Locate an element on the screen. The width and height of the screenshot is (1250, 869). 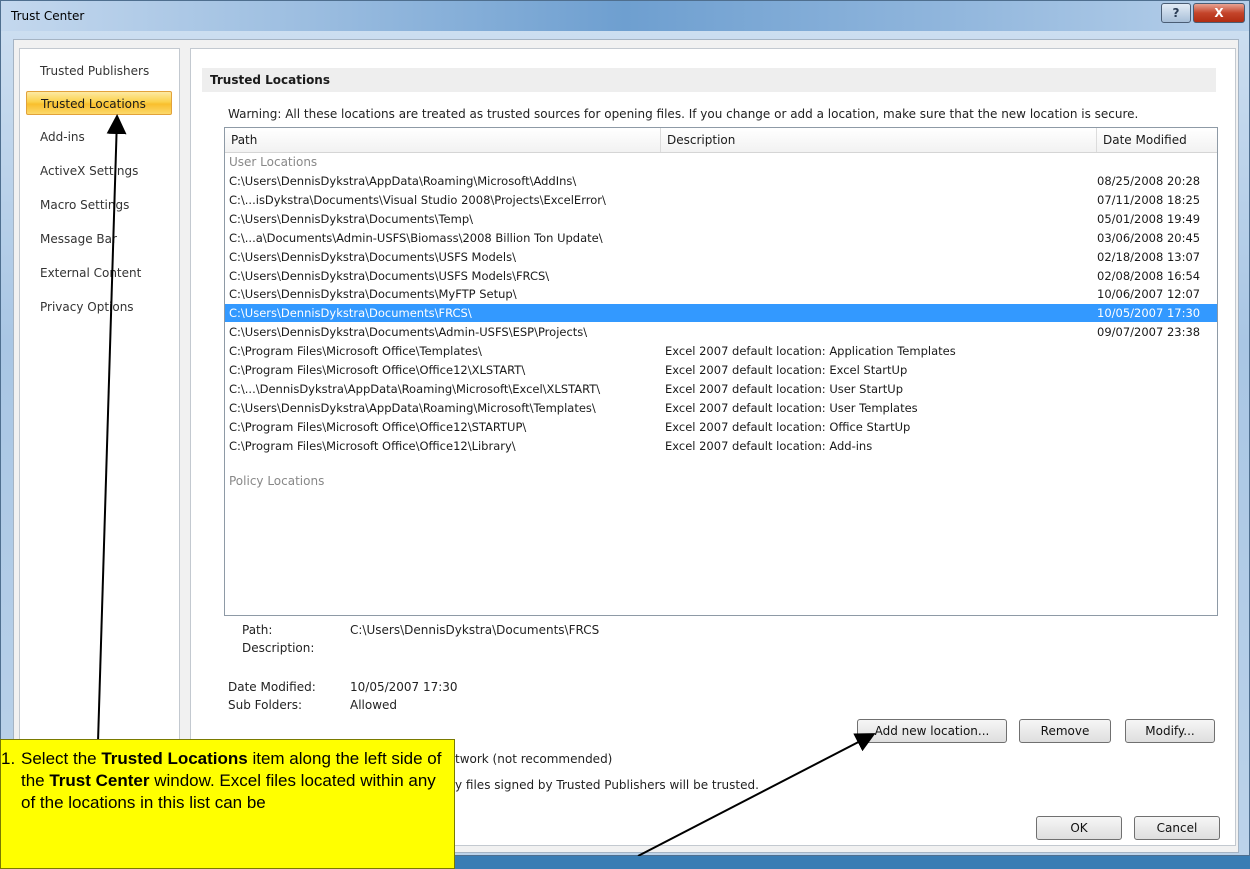
row-date: 08/25/2008 20:28 is located at coordinates (1149, 181).